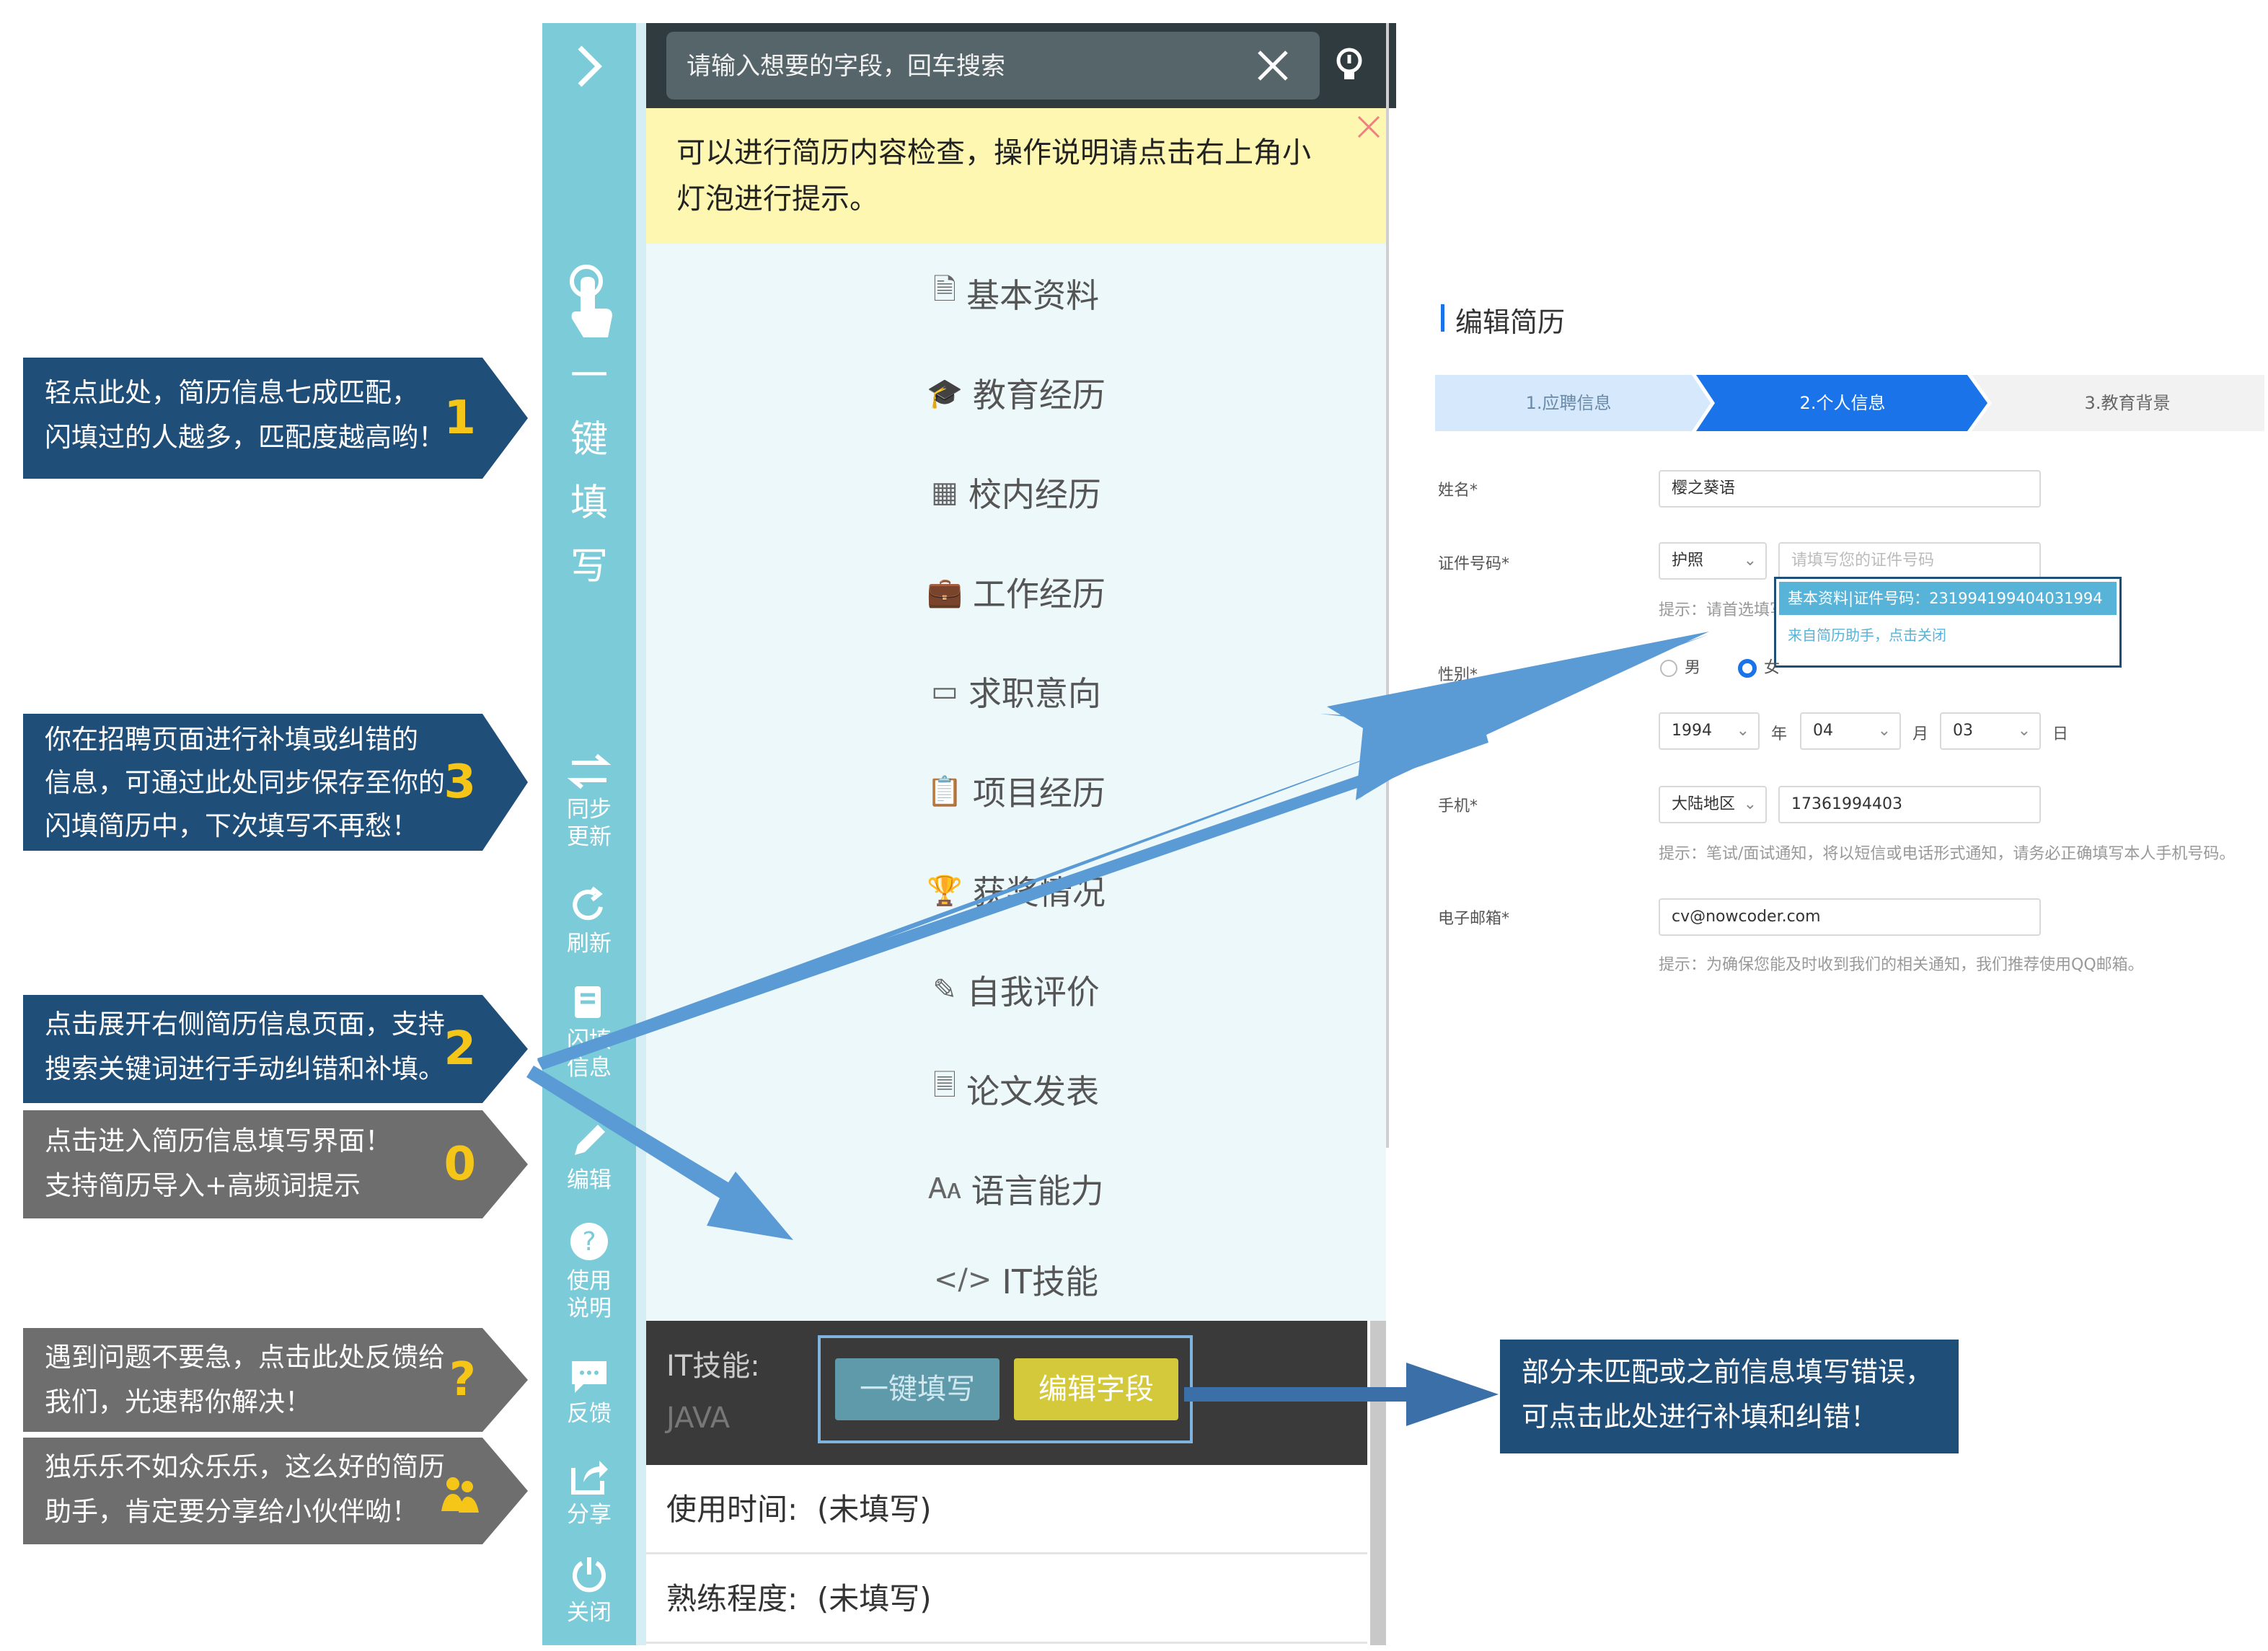 This screenshot has width=2268, height=1651. I want to click on pencil-icon, so click(590, 1140).